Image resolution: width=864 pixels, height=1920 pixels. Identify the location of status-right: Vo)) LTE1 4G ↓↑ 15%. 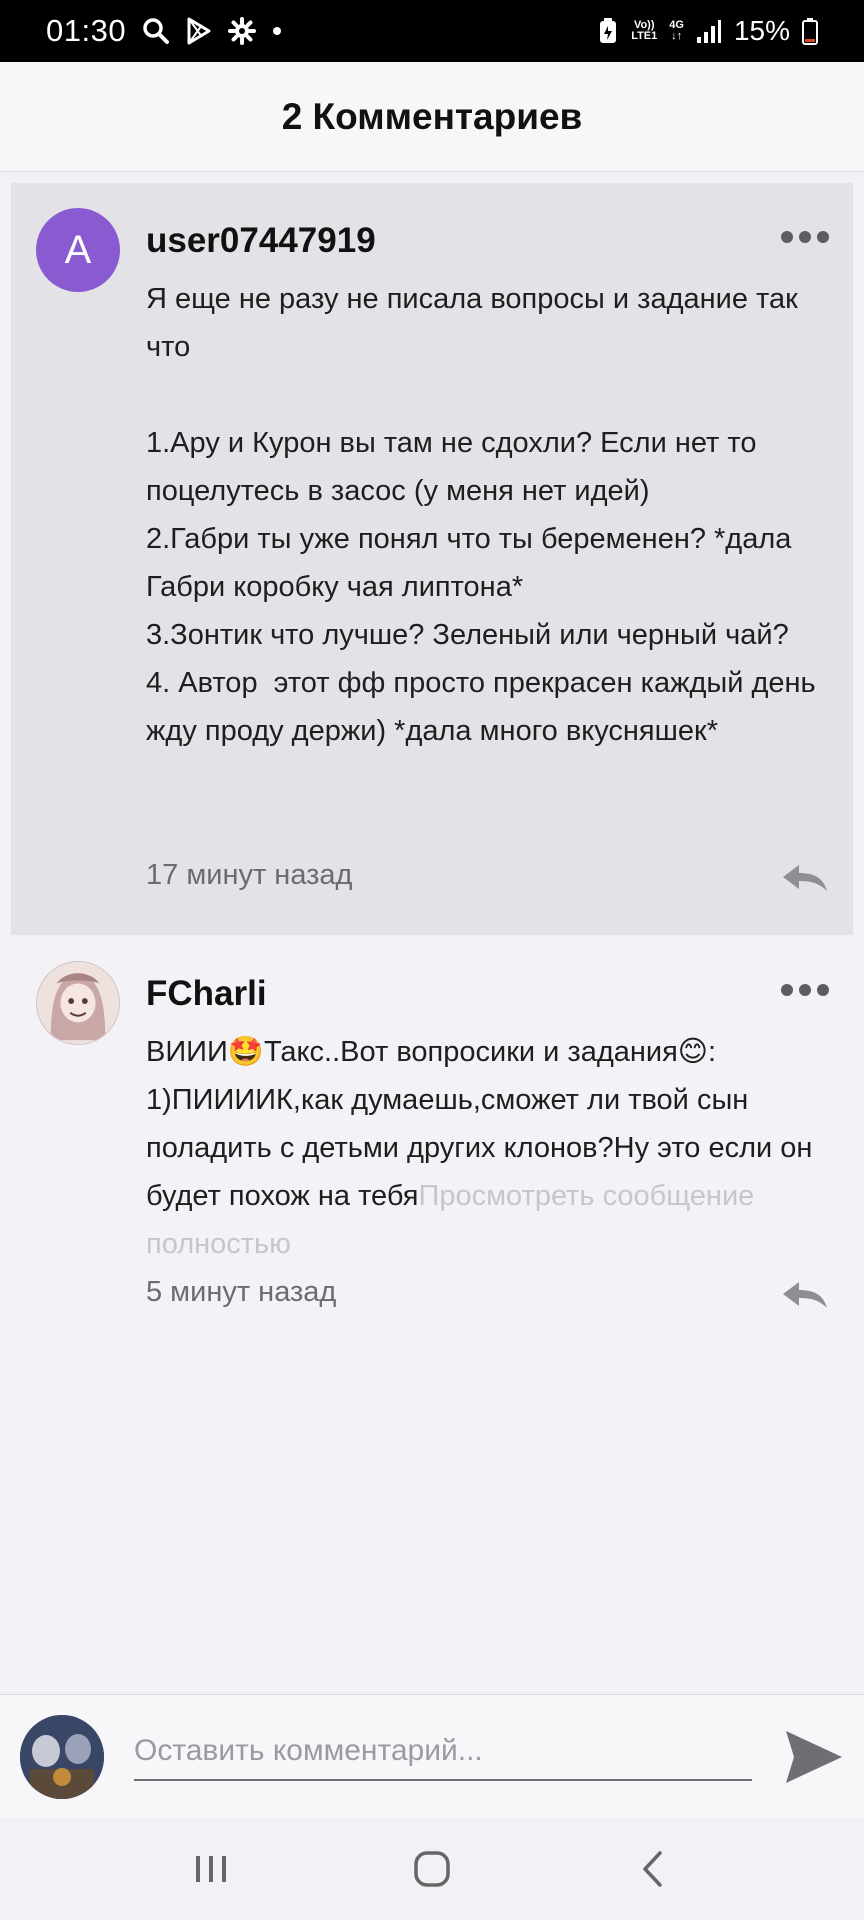
(707, 31).